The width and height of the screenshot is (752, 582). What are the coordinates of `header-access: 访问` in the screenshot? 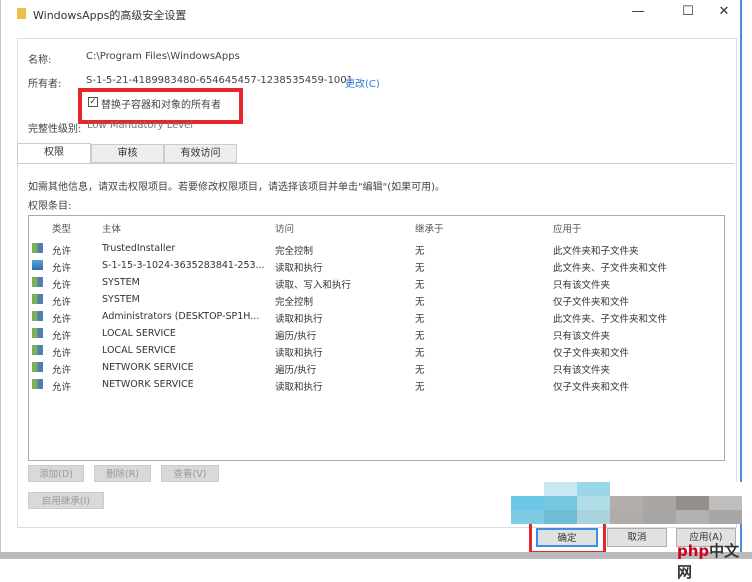 It's located at (284, 228).